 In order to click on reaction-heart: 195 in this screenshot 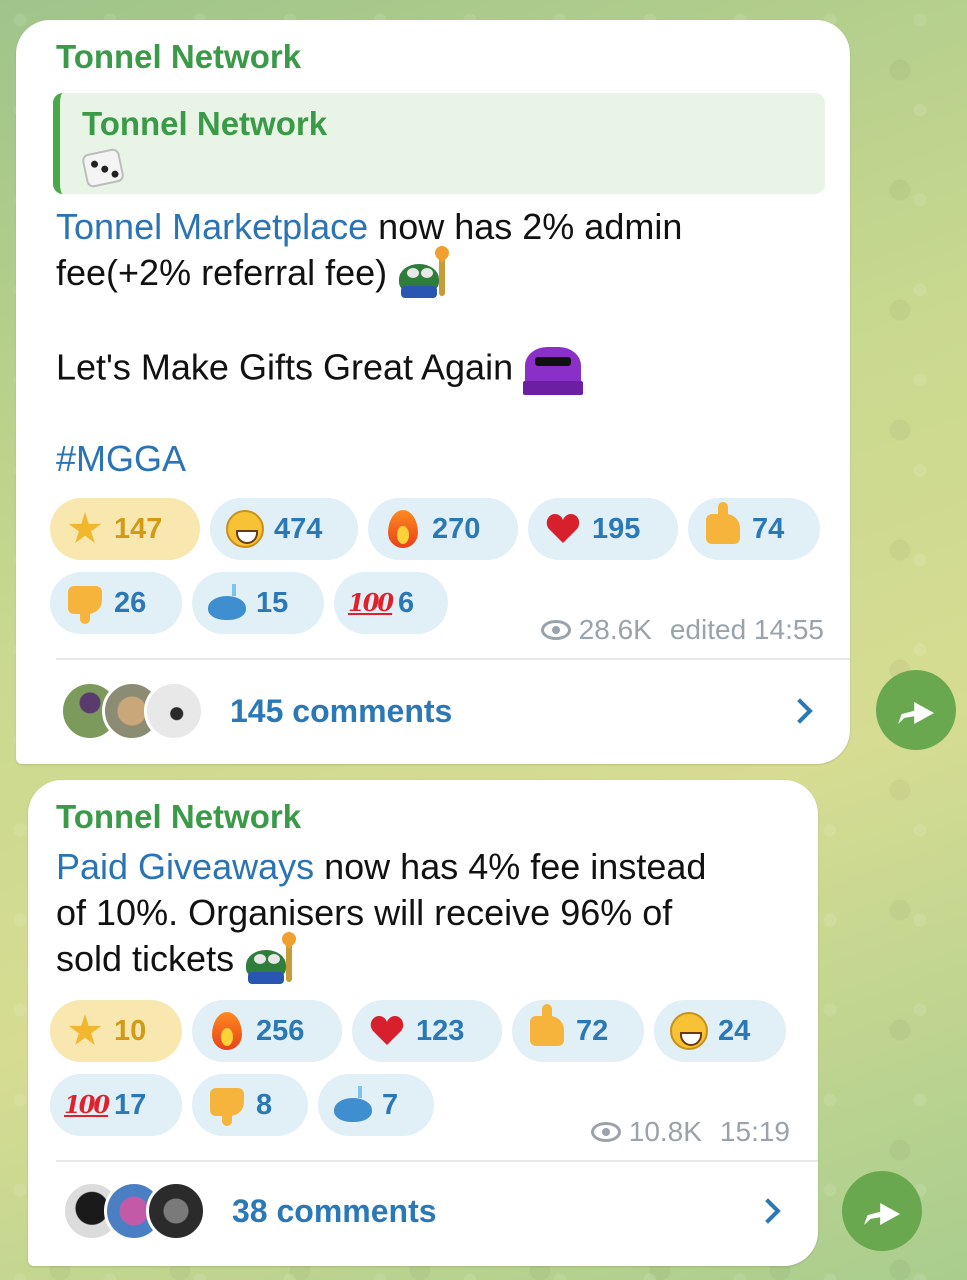, I will do `click(603, 529)`.